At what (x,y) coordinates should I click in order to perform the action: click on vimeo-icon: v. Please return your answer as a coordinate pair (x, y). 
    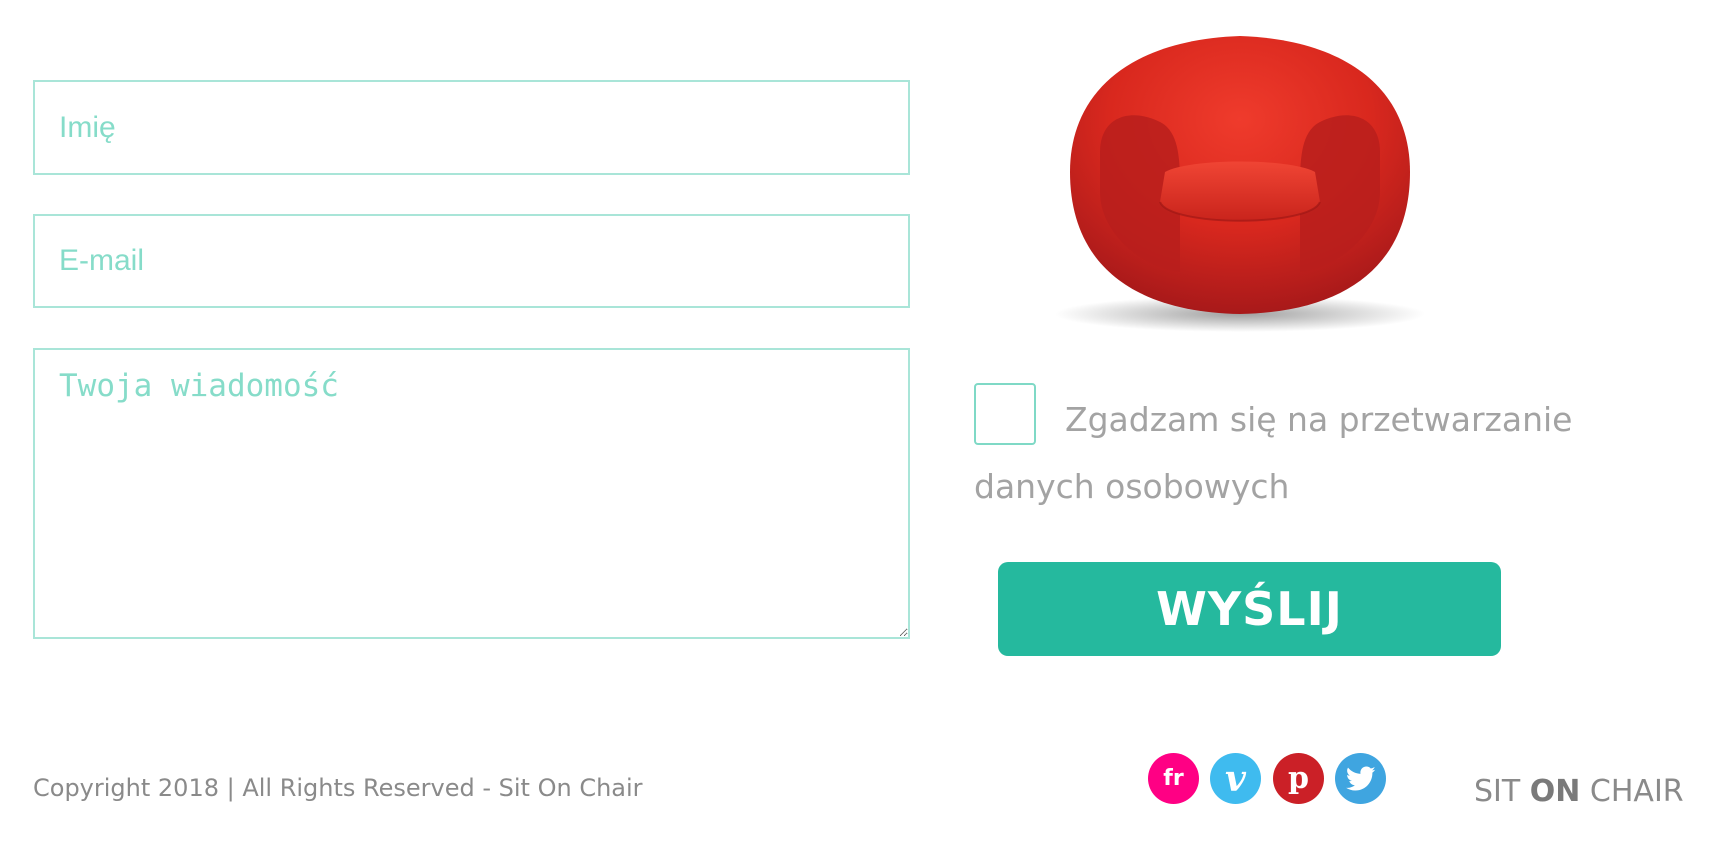
    Looking at the image, I should click on (1235, 778).